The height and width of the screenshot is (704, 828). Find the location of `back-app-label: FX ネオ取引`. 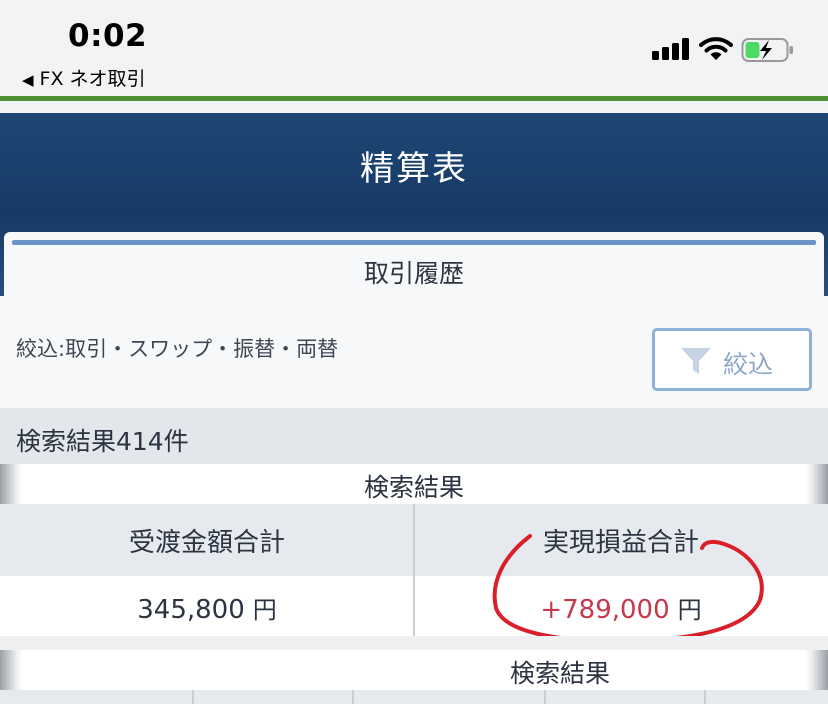

back-app-label: FX ネオ取引 is located at coordinates (92, 79).